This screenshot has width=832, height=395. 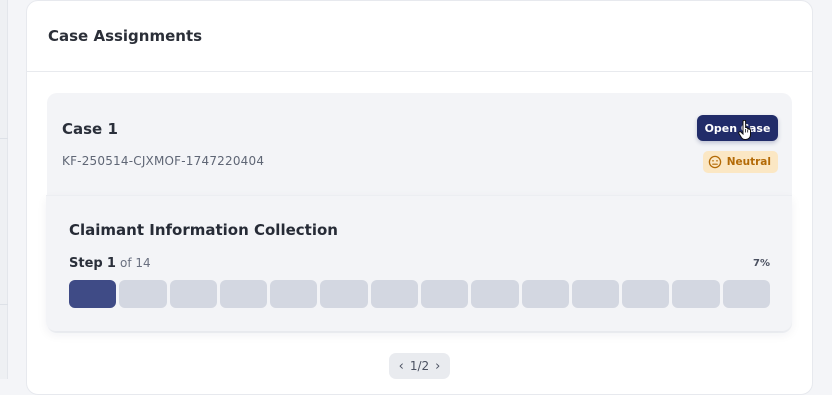 What do you see at coordinates (4, 189) in the screenshot?
I see `left-panel-edge` at bounding box center [4, 189].